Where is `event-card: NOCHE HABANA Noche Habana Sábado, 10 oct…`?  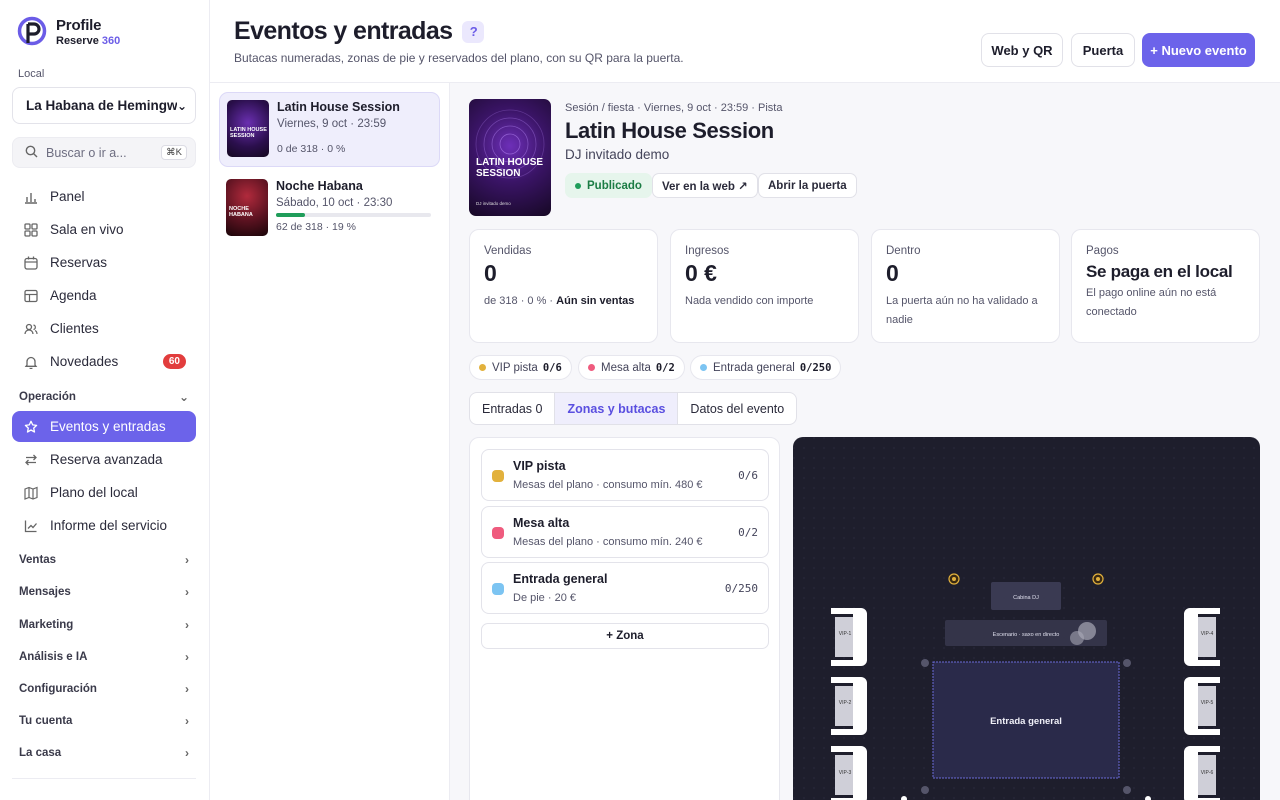 event-card: NOCHE HABANA Noche Habana Sábado, 10 oct… is located at coordinates (329, 209).